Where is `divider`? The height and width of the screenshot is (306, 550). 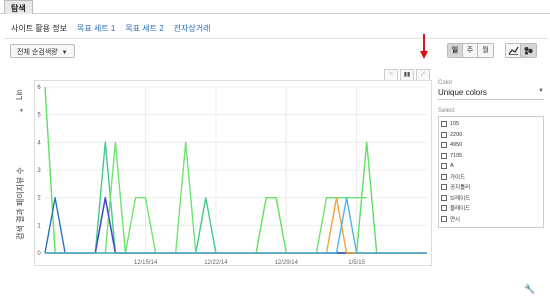 divider is located at coordinates (276, 38).